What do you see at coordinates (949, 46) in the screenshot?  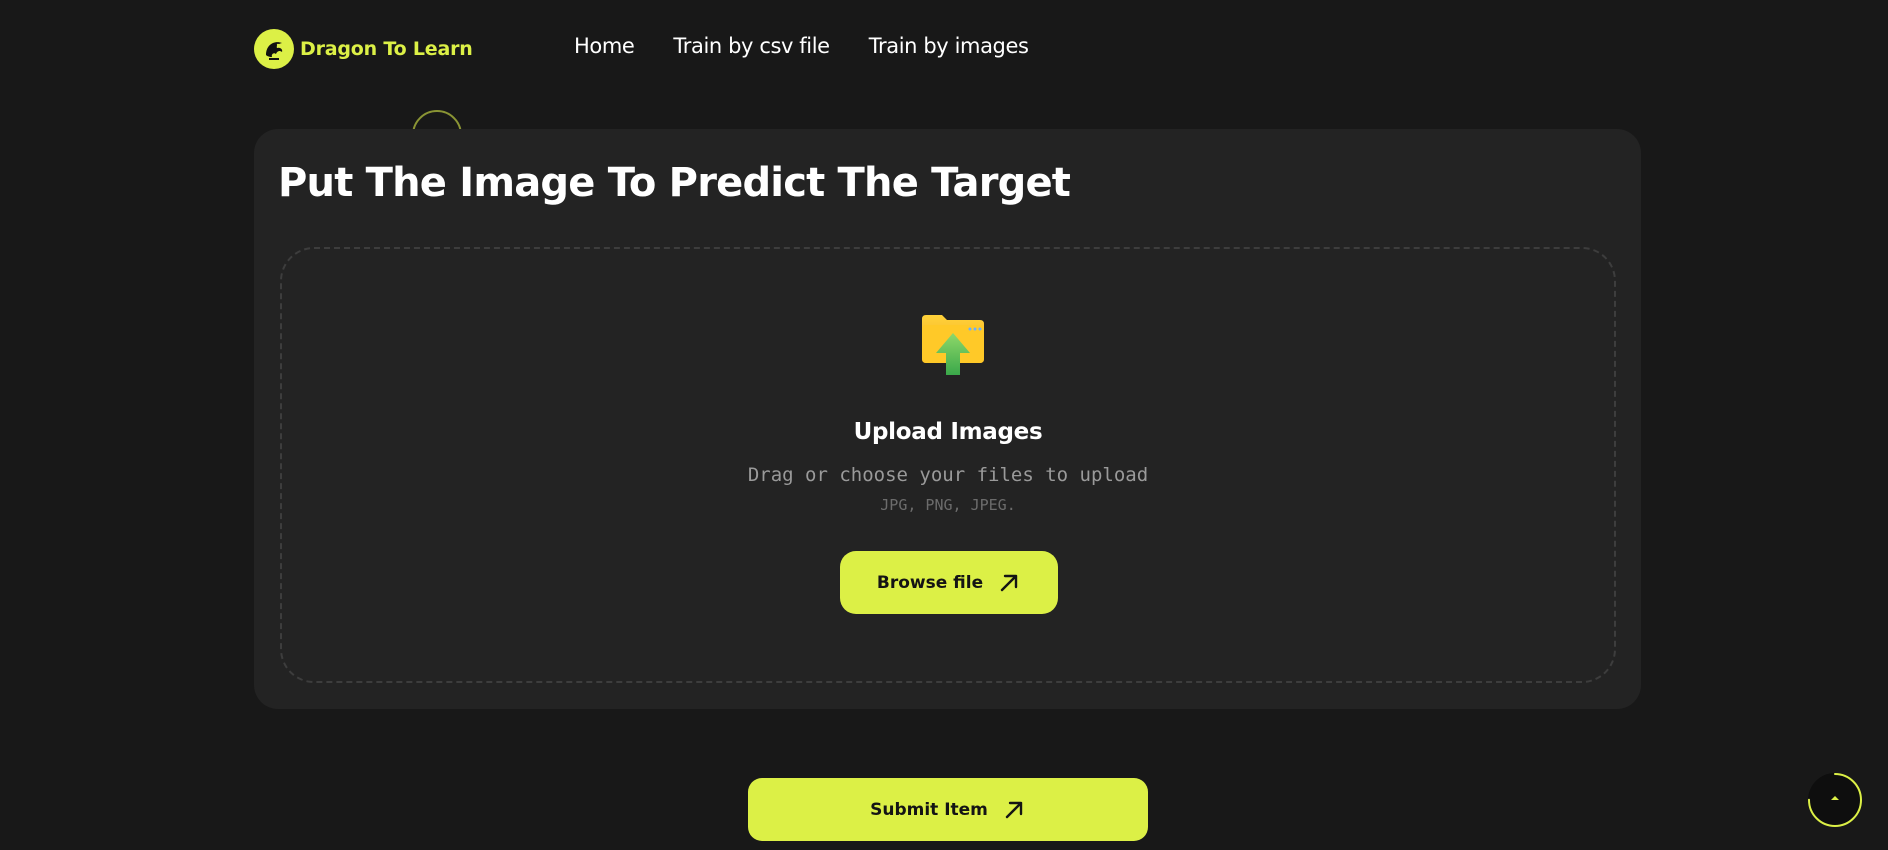 I see `nav-train-images: Train by images` at bounding box center [949, 46].